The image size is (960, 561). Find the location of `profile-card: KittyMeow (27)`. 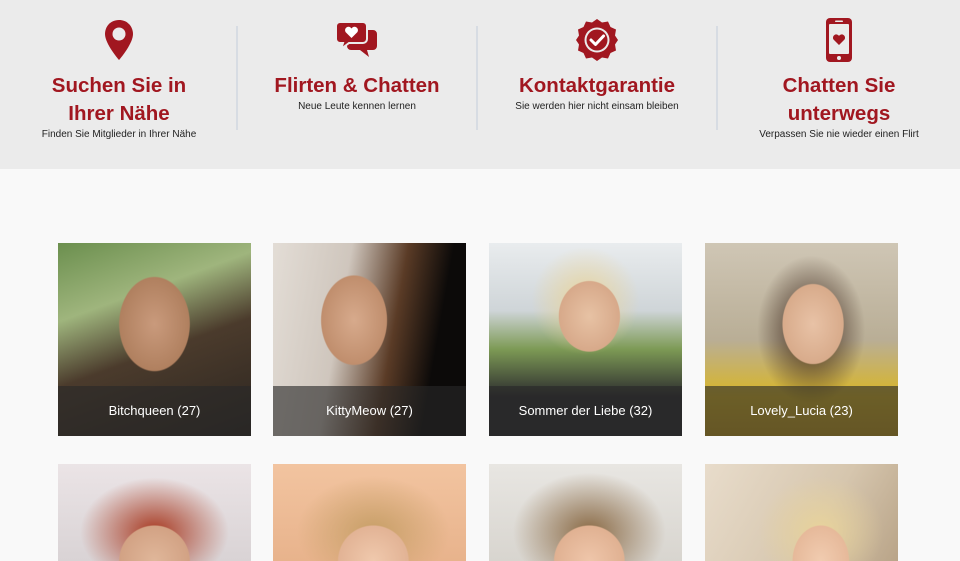

profile-card: KittyMeow (27) is located at coordinates (369, 339).